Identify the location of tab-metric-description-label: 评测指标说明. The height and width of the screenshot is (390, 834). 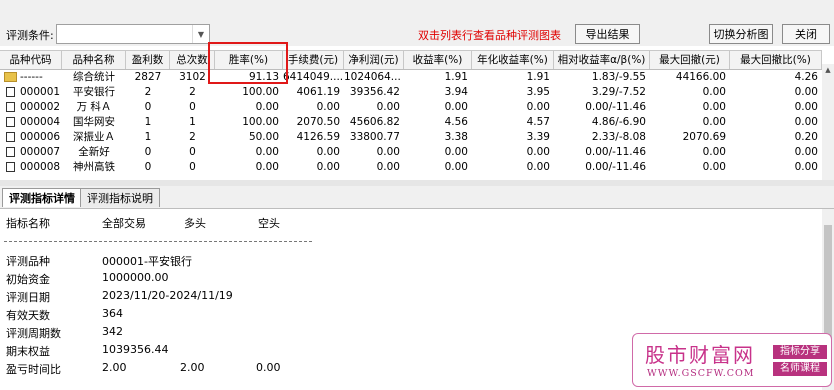
(120, 198).